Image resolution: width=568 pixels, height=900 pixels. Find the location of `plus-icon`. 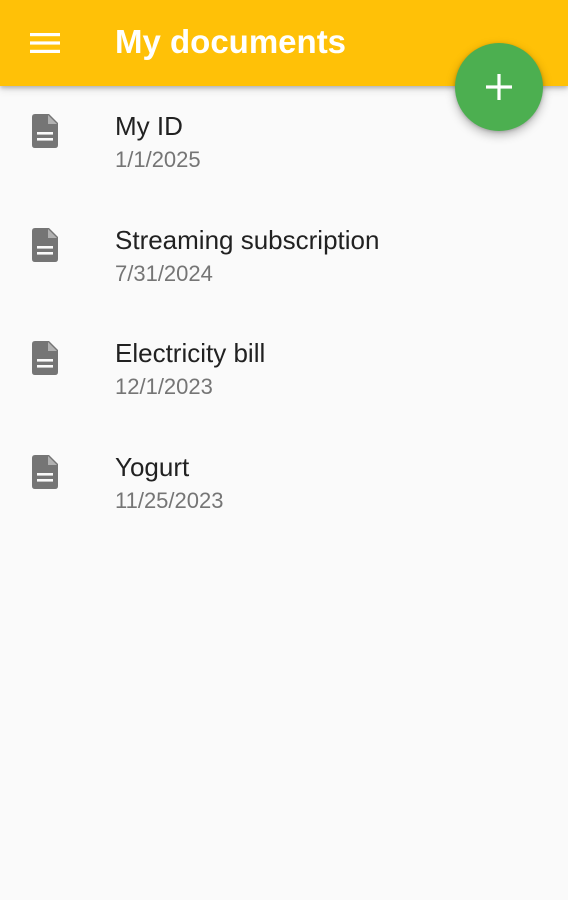

plus-icon is located at coordinates (499, 87).